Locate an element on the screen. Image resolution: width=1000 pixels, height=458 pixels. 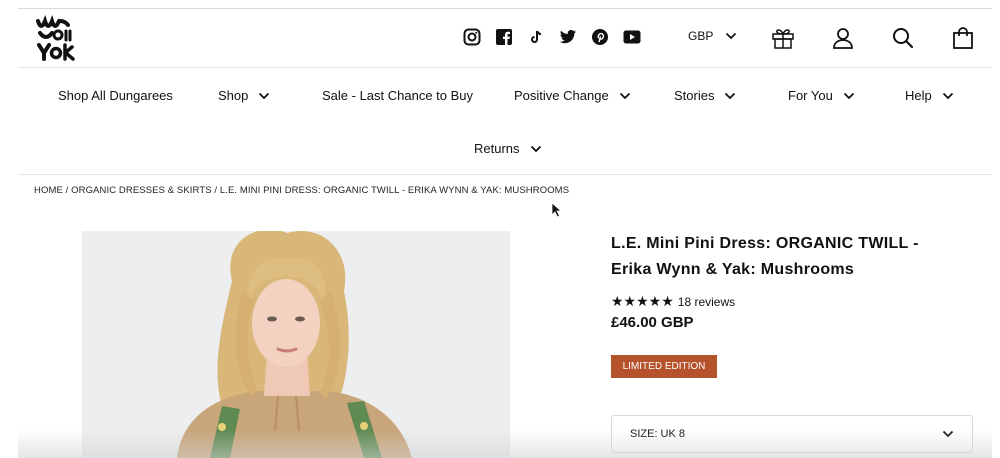
nav-shop-all-dungarees: Shop All Dungarees is located at coordinates (115, 95).